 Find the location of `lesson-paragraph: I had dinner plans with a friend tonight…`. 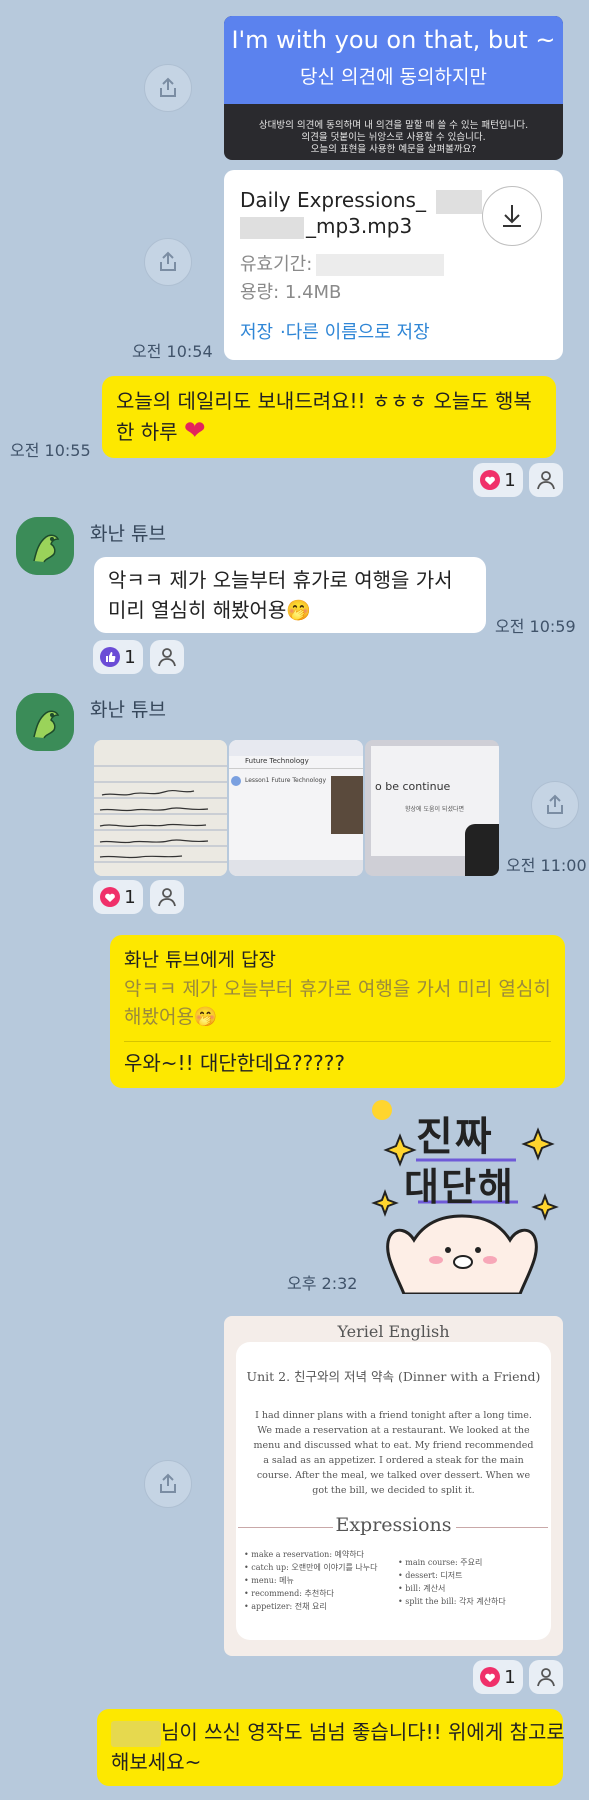

lesson-paragraph: I had dinner plans with a friend tonight… is located at coordinates (393, 1453).